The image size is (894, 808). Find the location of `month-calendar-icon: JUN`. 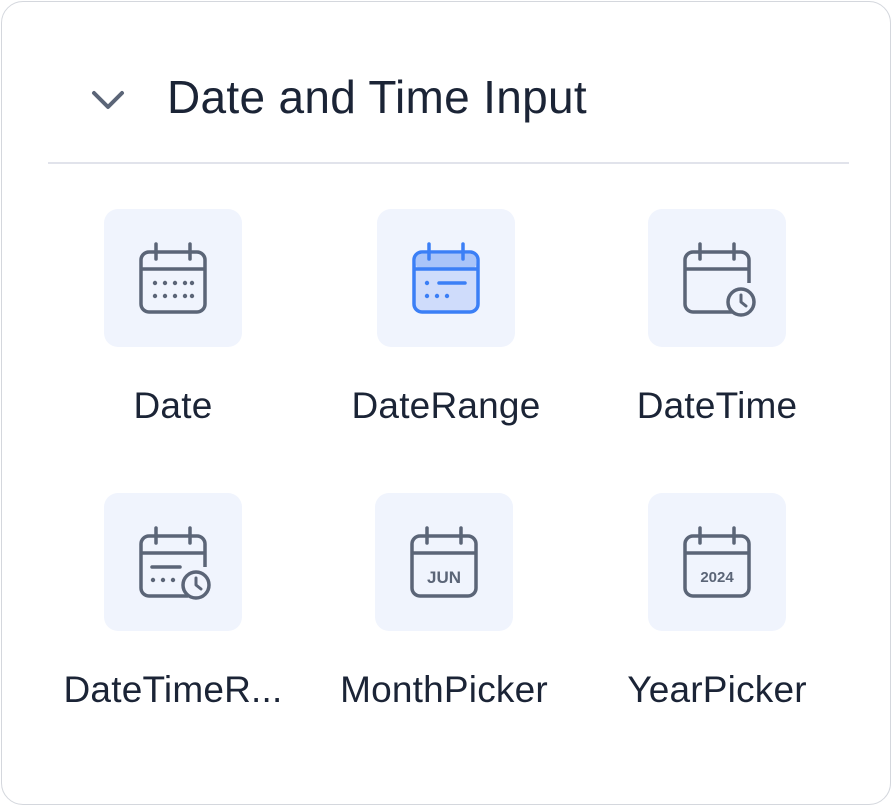

month-calendar-icon: JUN is located at coordinates (444, 562).